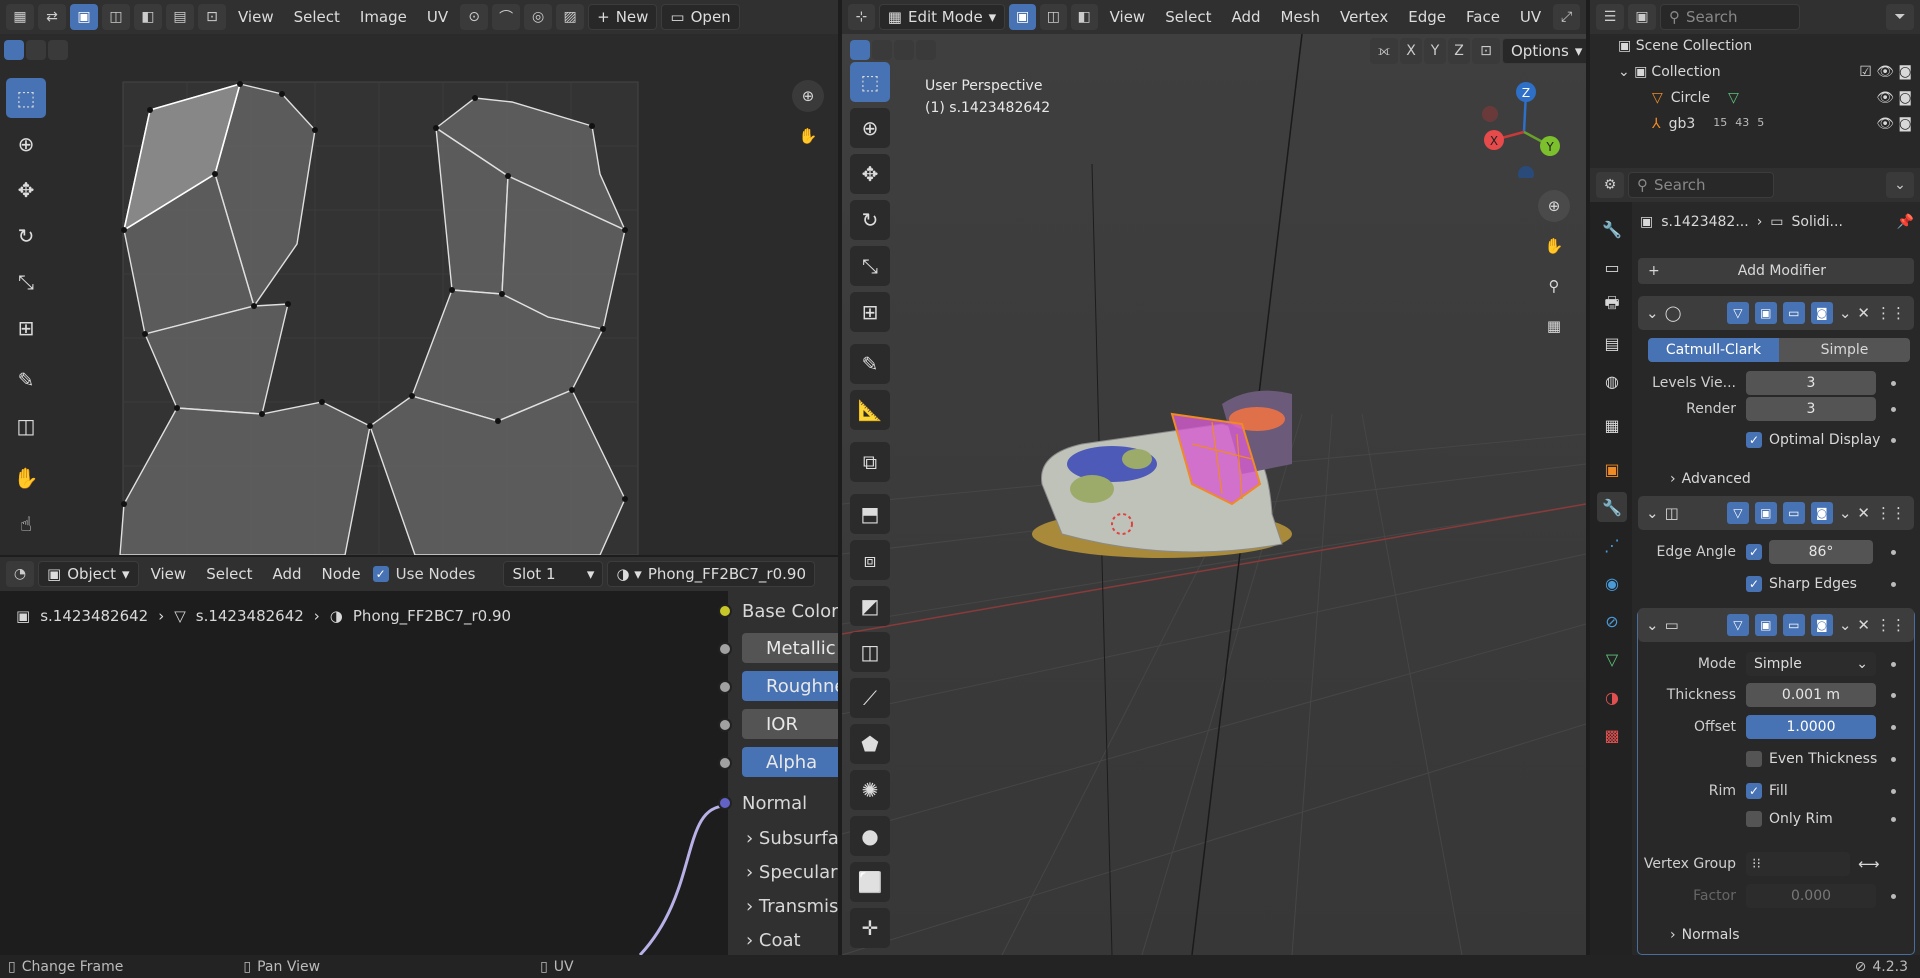 The width and height of the screenshot is (1920, 978). Describe the element at coordinates (711, 574) in the screenshot. I see `material-dropdown: ◑ ▾ Phong_FF2BC7_r0.90` at that location.